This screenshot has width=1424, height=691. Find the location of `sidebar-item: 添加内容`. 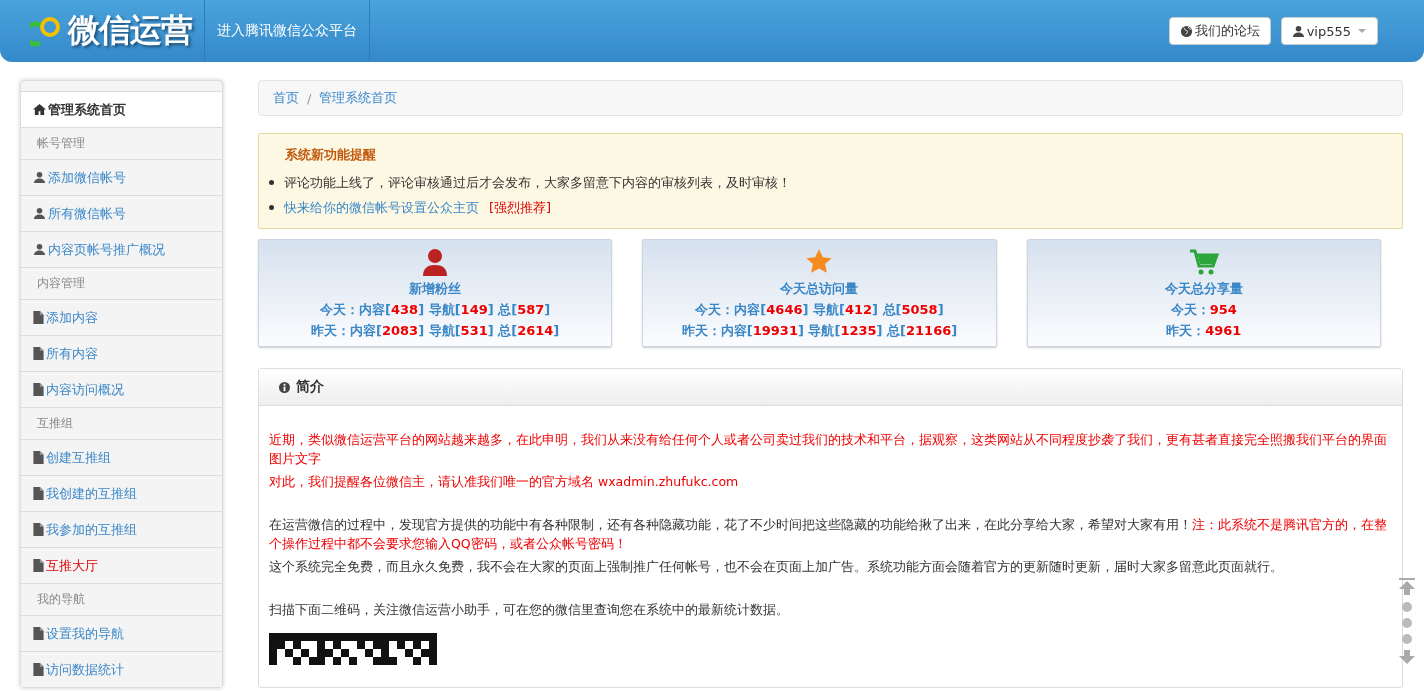

sidebar-item: 添加内容 is located at coordinates (121, 317).